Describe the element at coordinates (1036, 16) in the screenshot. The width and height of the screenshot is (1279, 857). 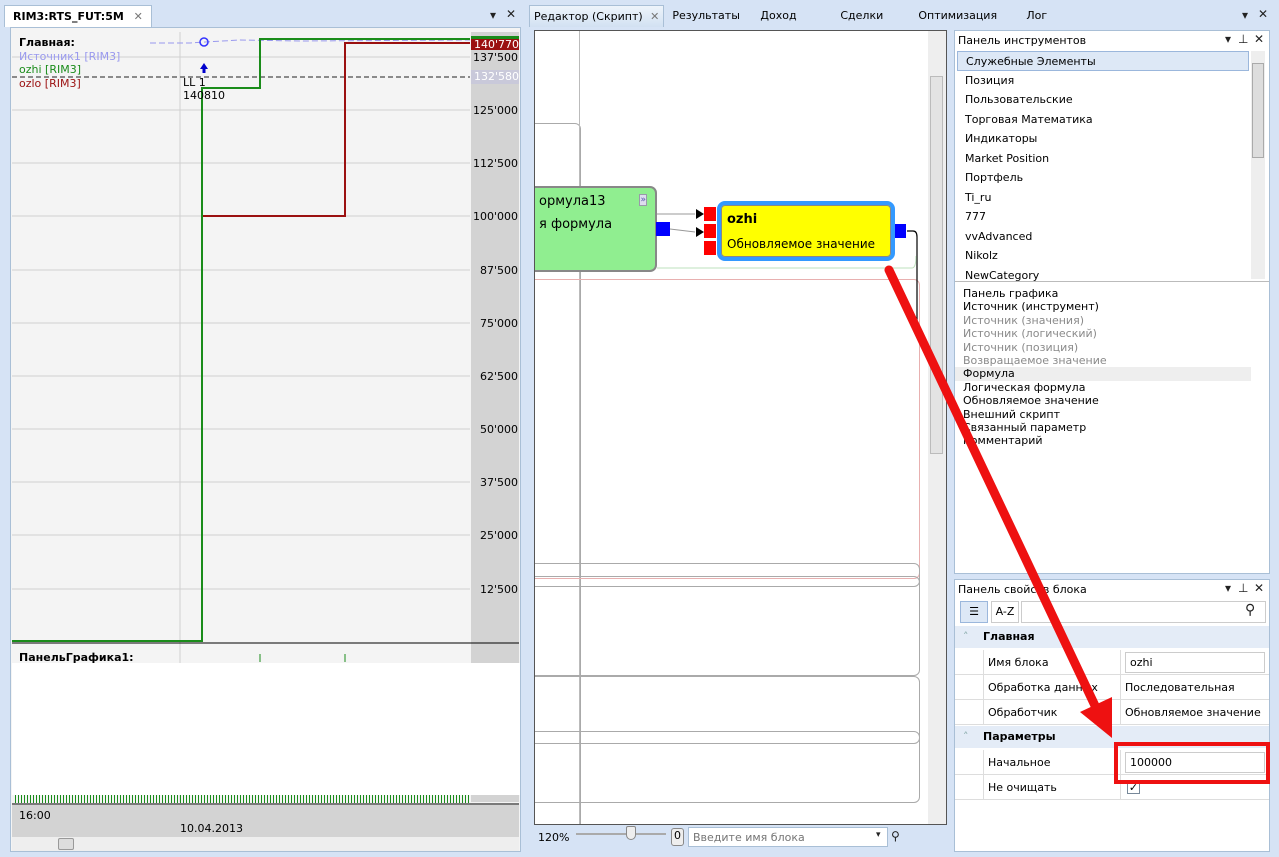
I see `tab-log: Лог` at that location.